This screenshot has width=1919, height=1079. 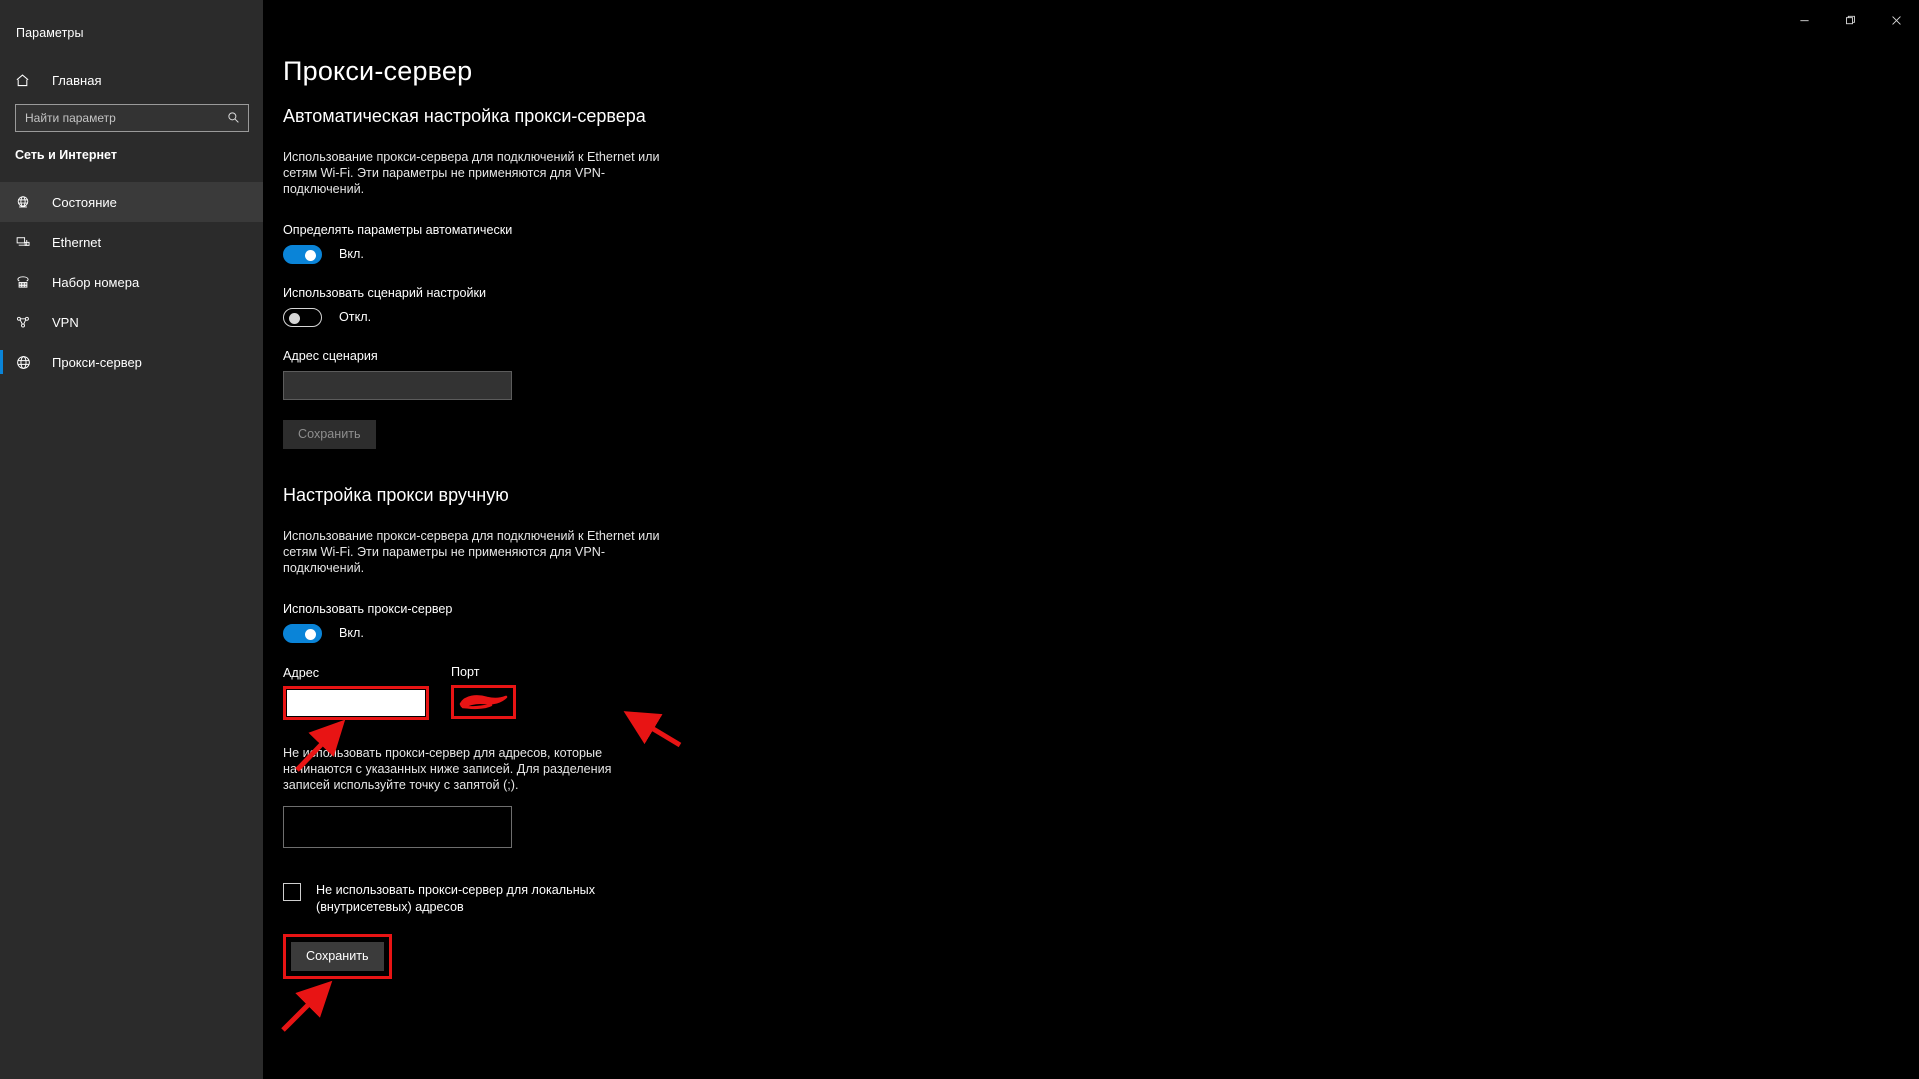 I want to click on globe-proxy-icon, so click(x=25, y=362).